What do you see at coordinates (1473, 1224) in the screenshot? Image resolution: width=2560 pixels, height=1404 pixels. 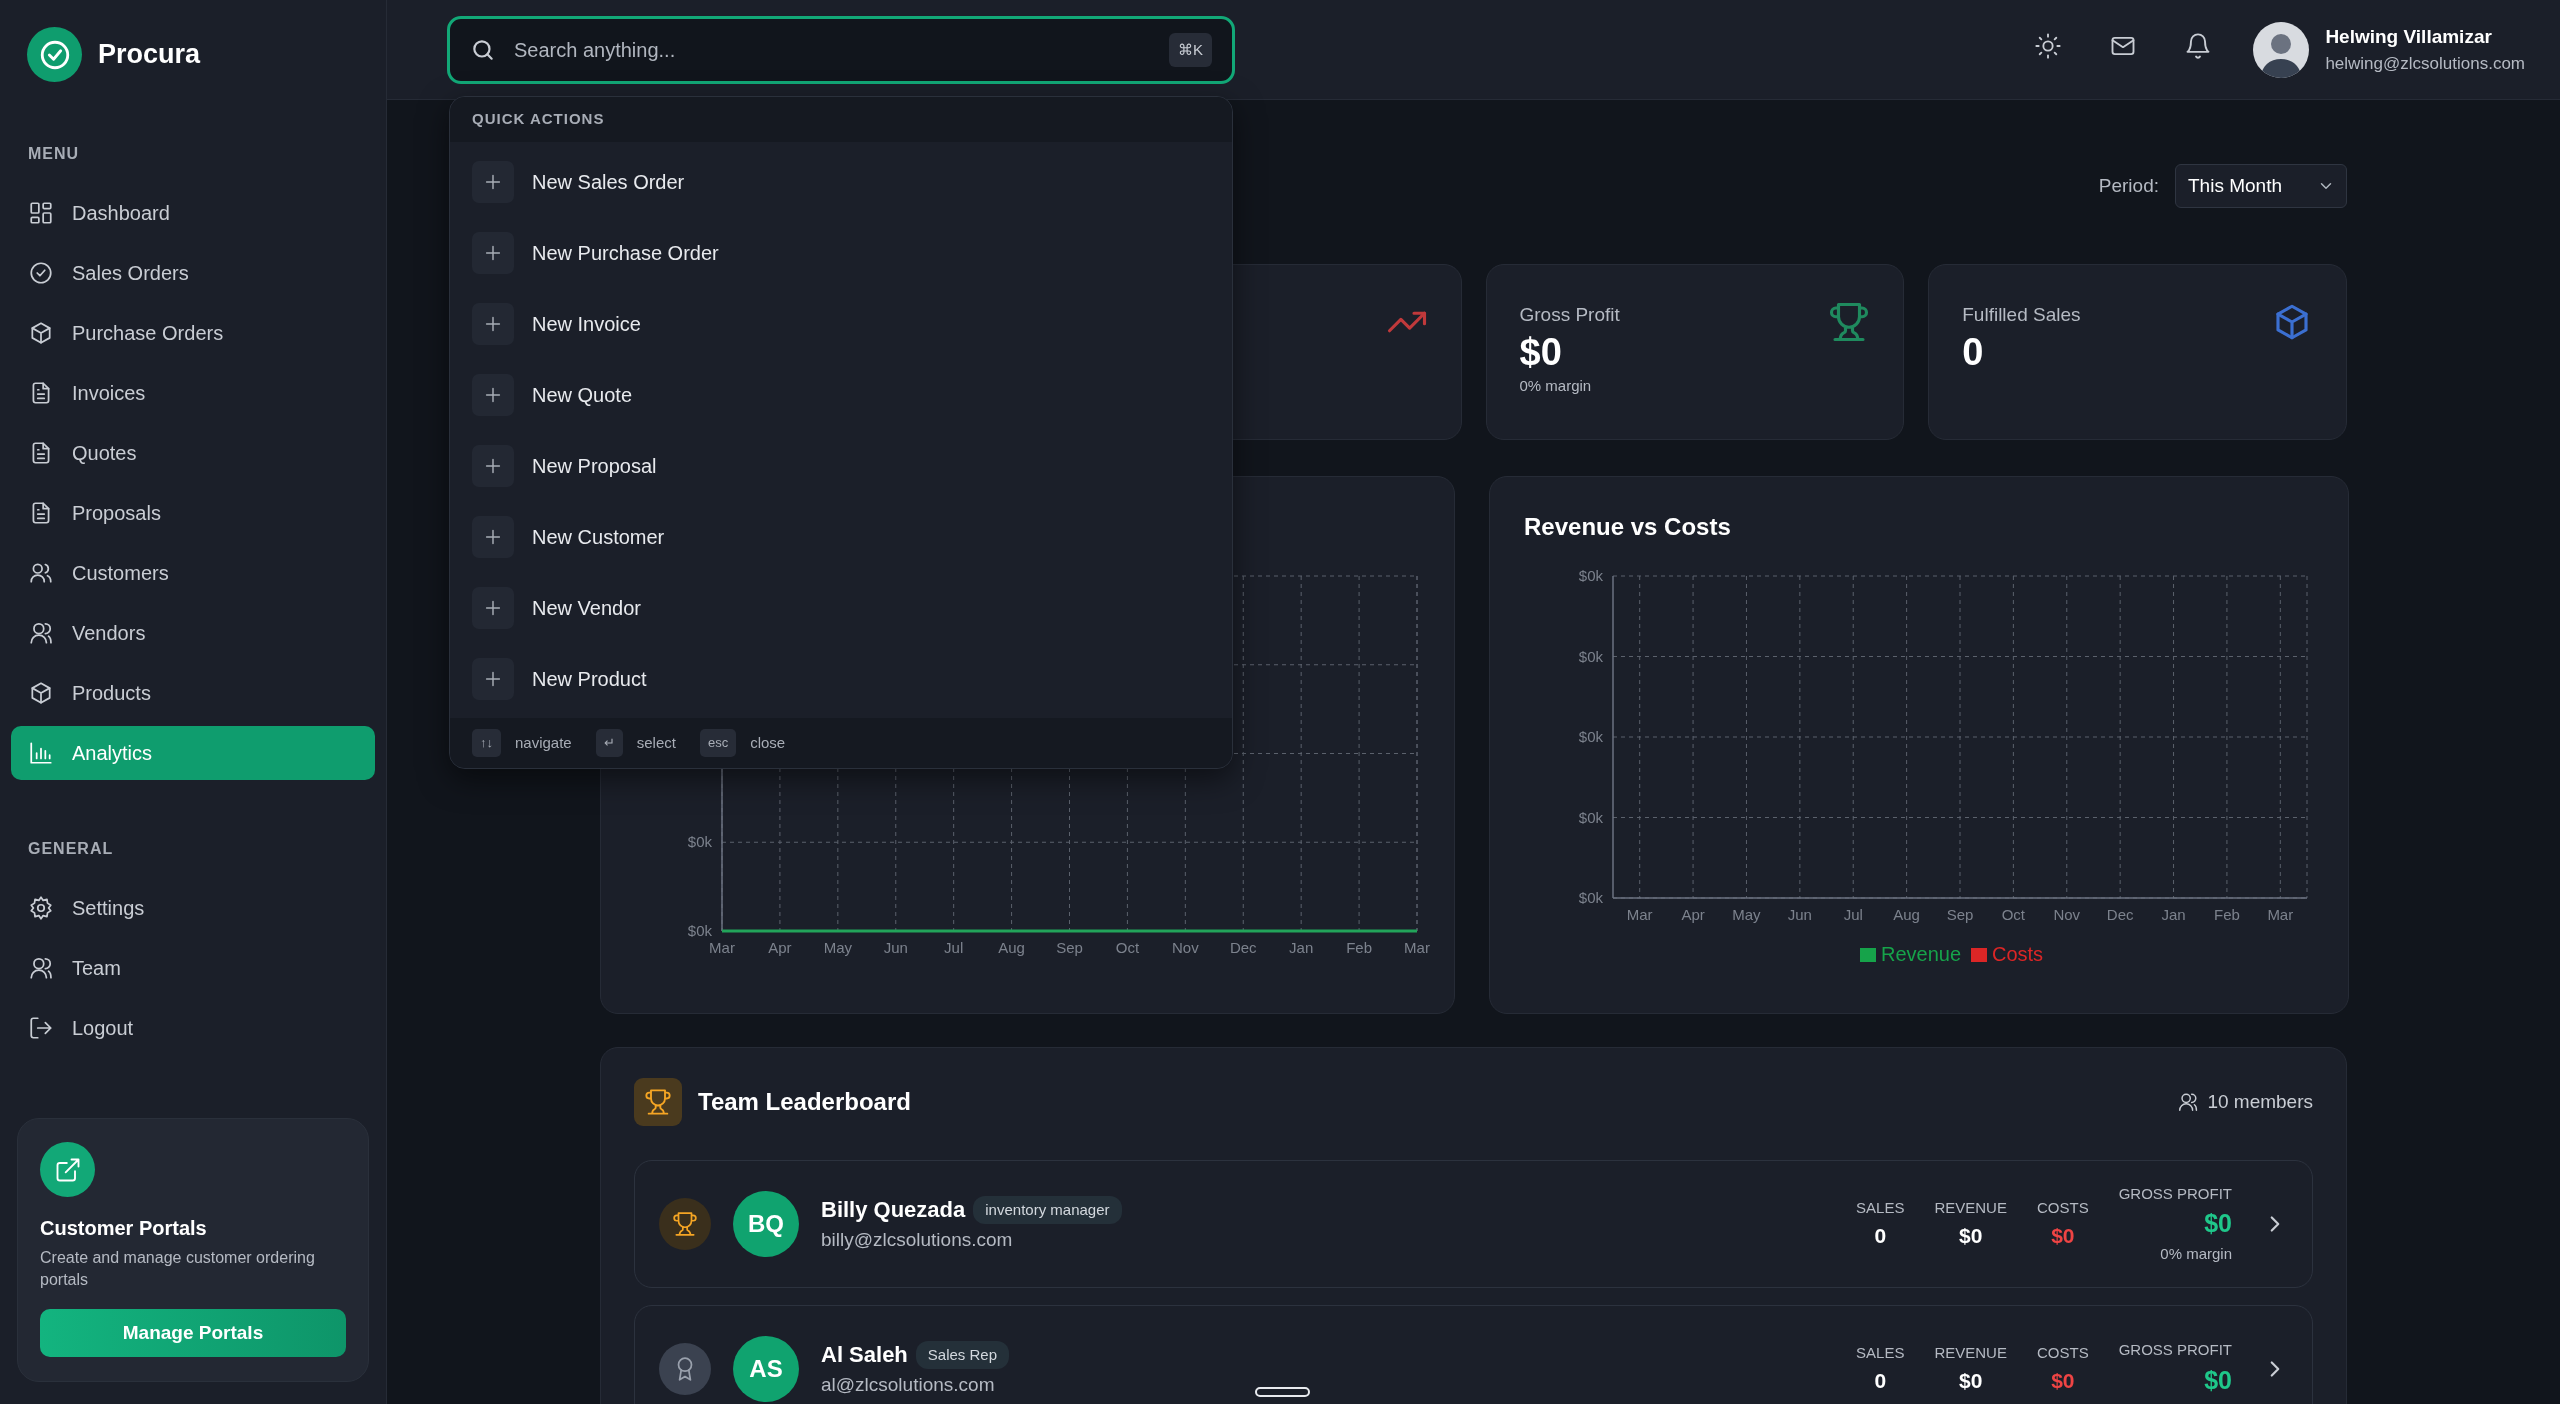 I see `member-row: BQ Billy Quezada inventory manager billy@zlcsolutions.com SALES 0 REVENUE $0 COSTS $0 GROSS PROFIT $0 0% margin` at bounding box center [1473, 1224].